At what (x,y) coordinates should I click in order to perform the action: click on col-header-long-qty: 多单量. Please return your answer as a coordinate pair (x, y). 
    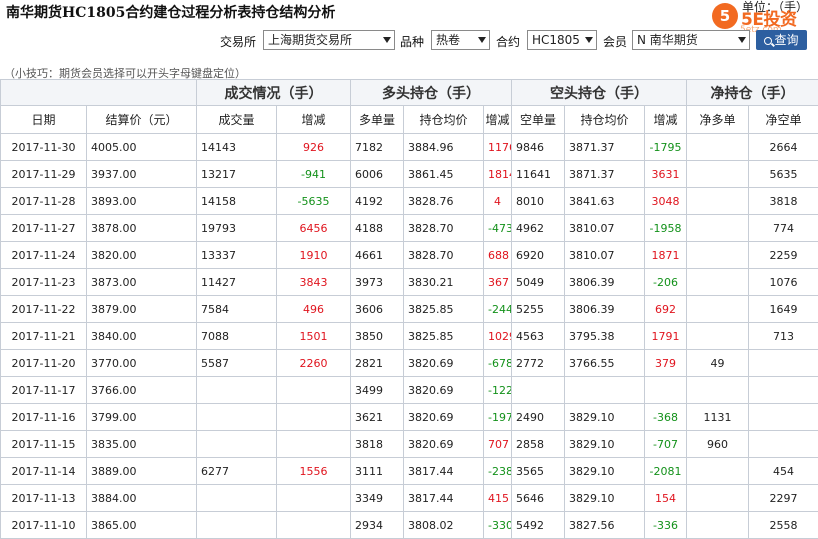
    Looking at the image, I should click on (377, 119).